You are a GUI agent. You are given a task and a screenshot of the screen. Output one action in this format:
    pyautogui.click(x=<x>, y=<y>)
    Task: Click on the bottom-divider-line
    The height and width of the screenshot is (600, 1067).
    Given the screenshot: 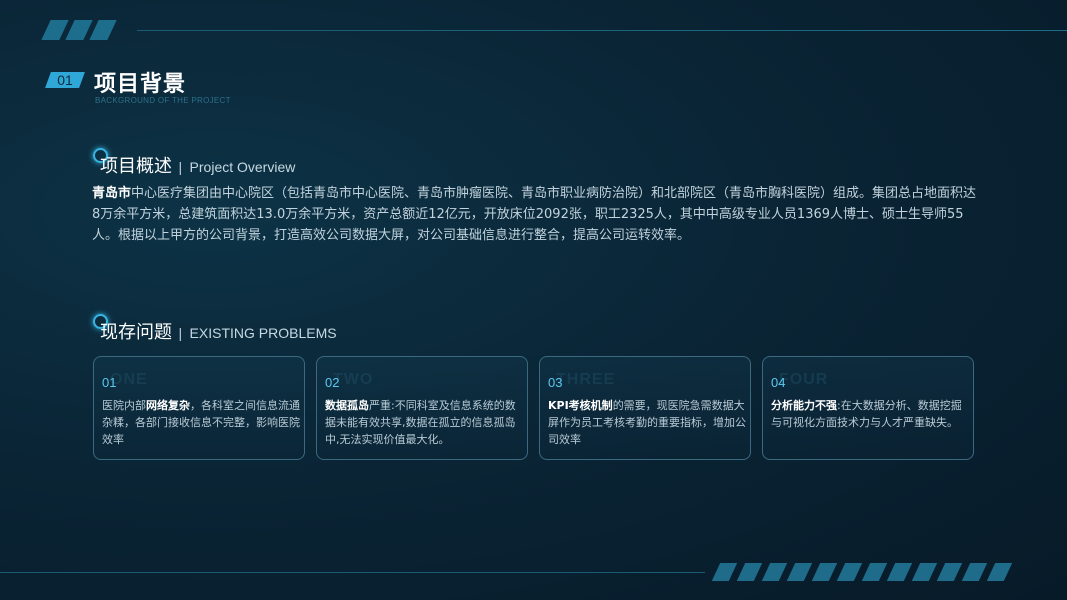 What is the action you would take?
    pyautogui.click(x=352, y=572)
    